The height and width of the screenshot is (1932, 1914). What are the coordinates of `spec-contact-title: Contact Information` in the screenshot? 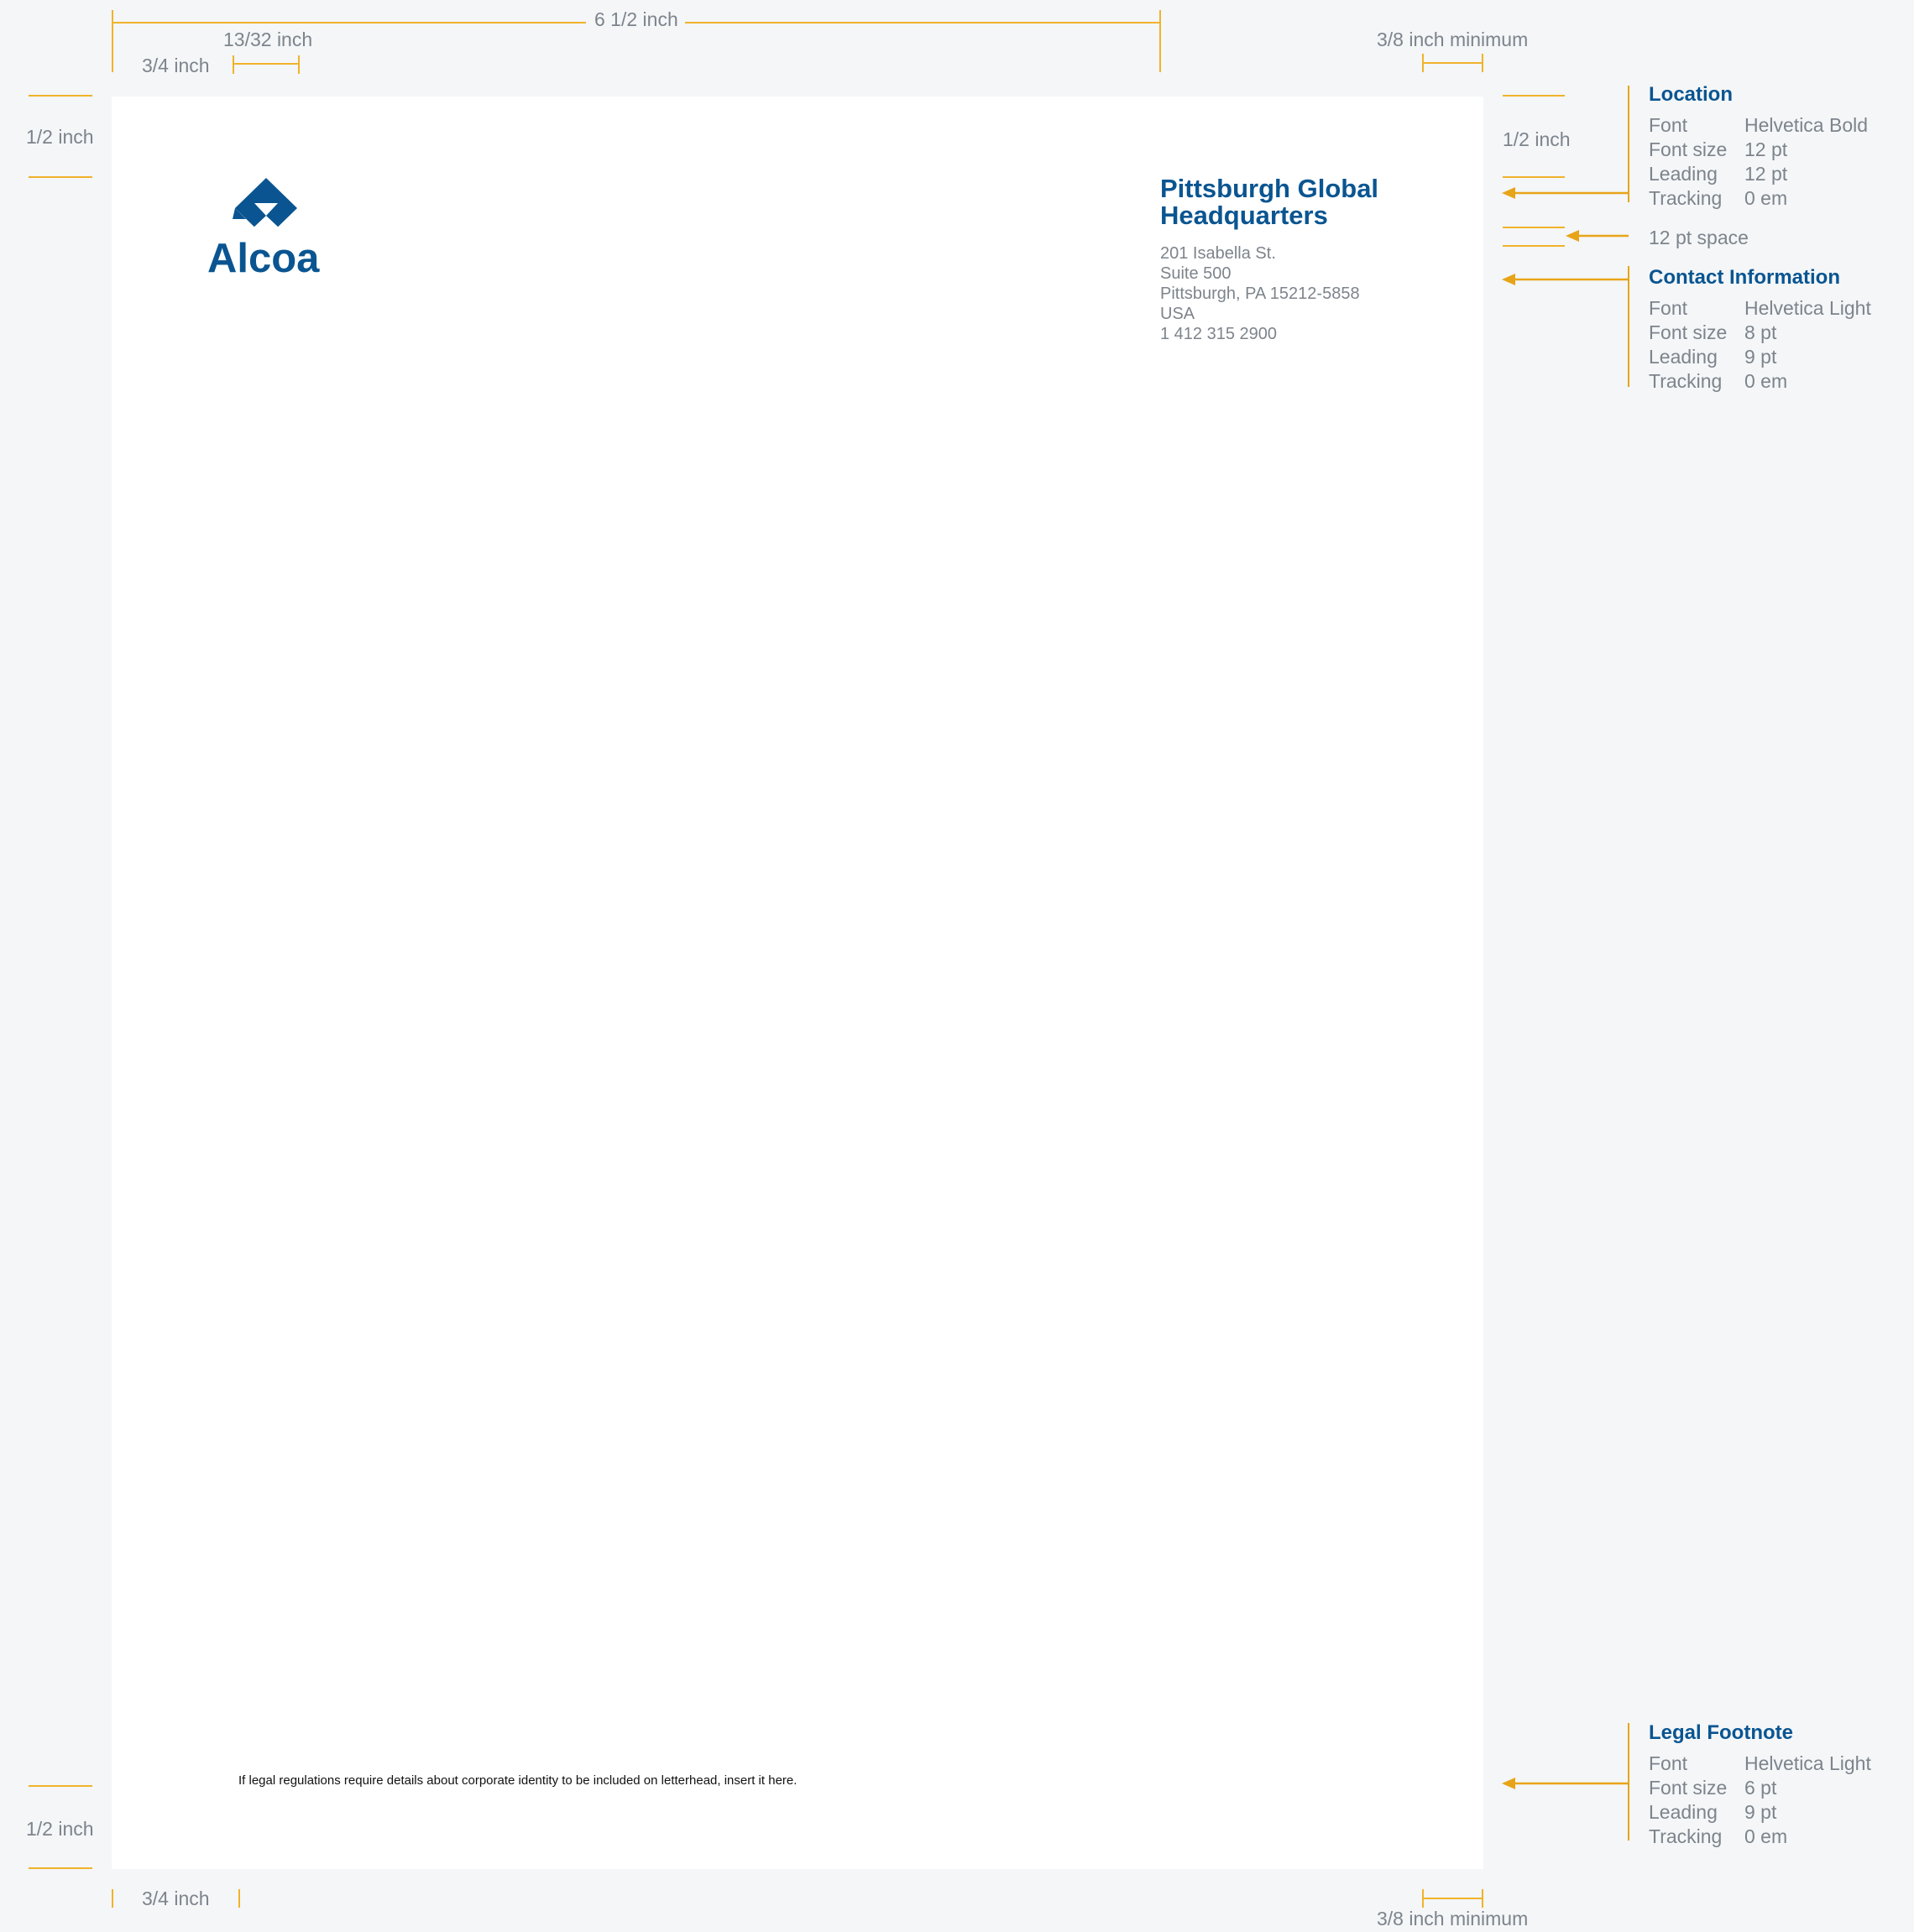 It's located at (1744, 277).